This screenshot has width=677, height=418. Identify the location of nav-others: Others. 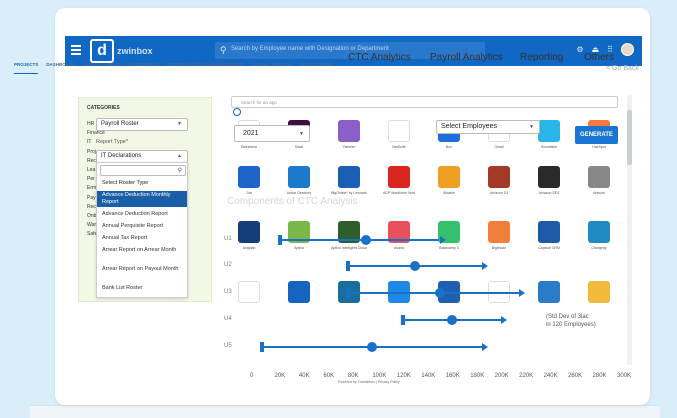
(599, 57).